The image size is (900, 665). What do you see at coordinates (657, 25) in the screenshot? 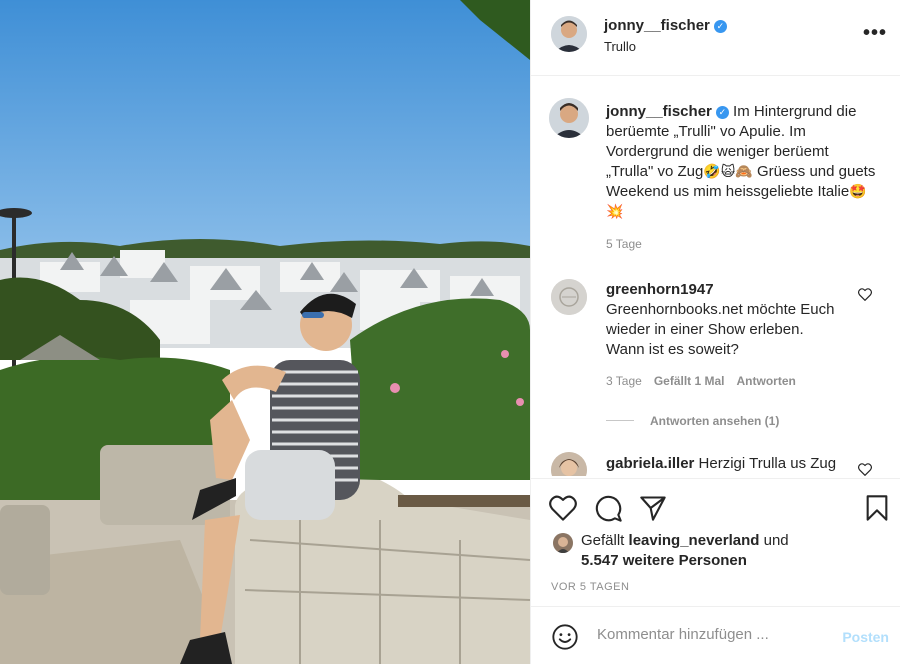
I see `post-username: jonny__fischer` at bounding box center [657, 25].